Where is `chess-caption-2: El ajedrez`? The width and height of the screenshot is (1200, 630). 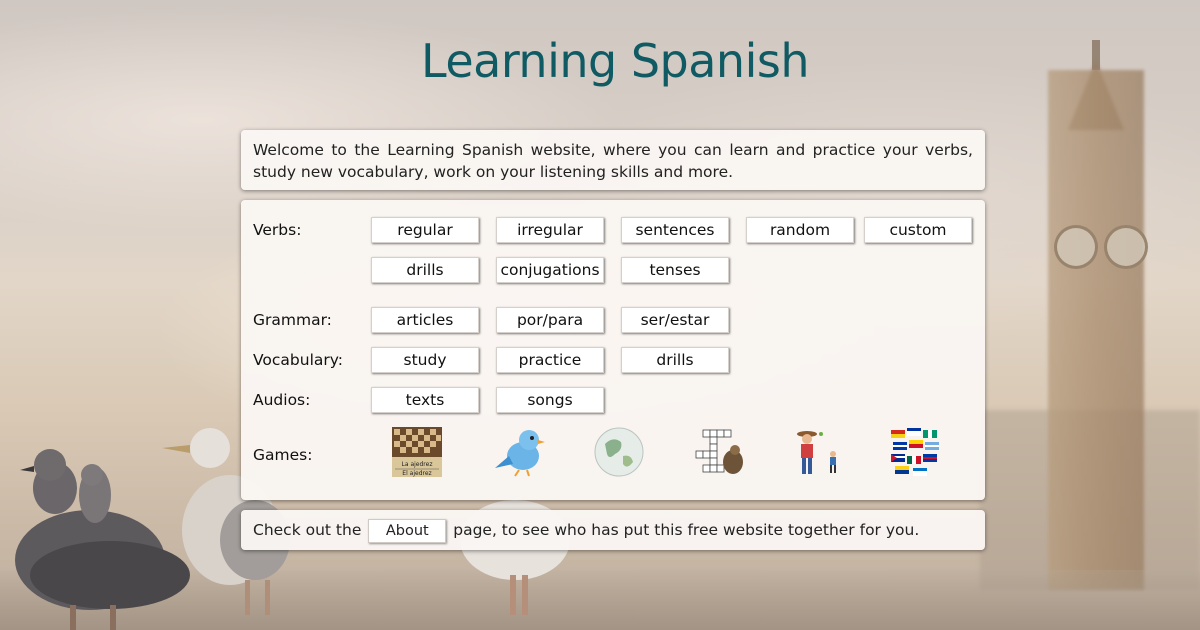
chess-caption-2: El ajedrez is located at coordinates (416, 473).